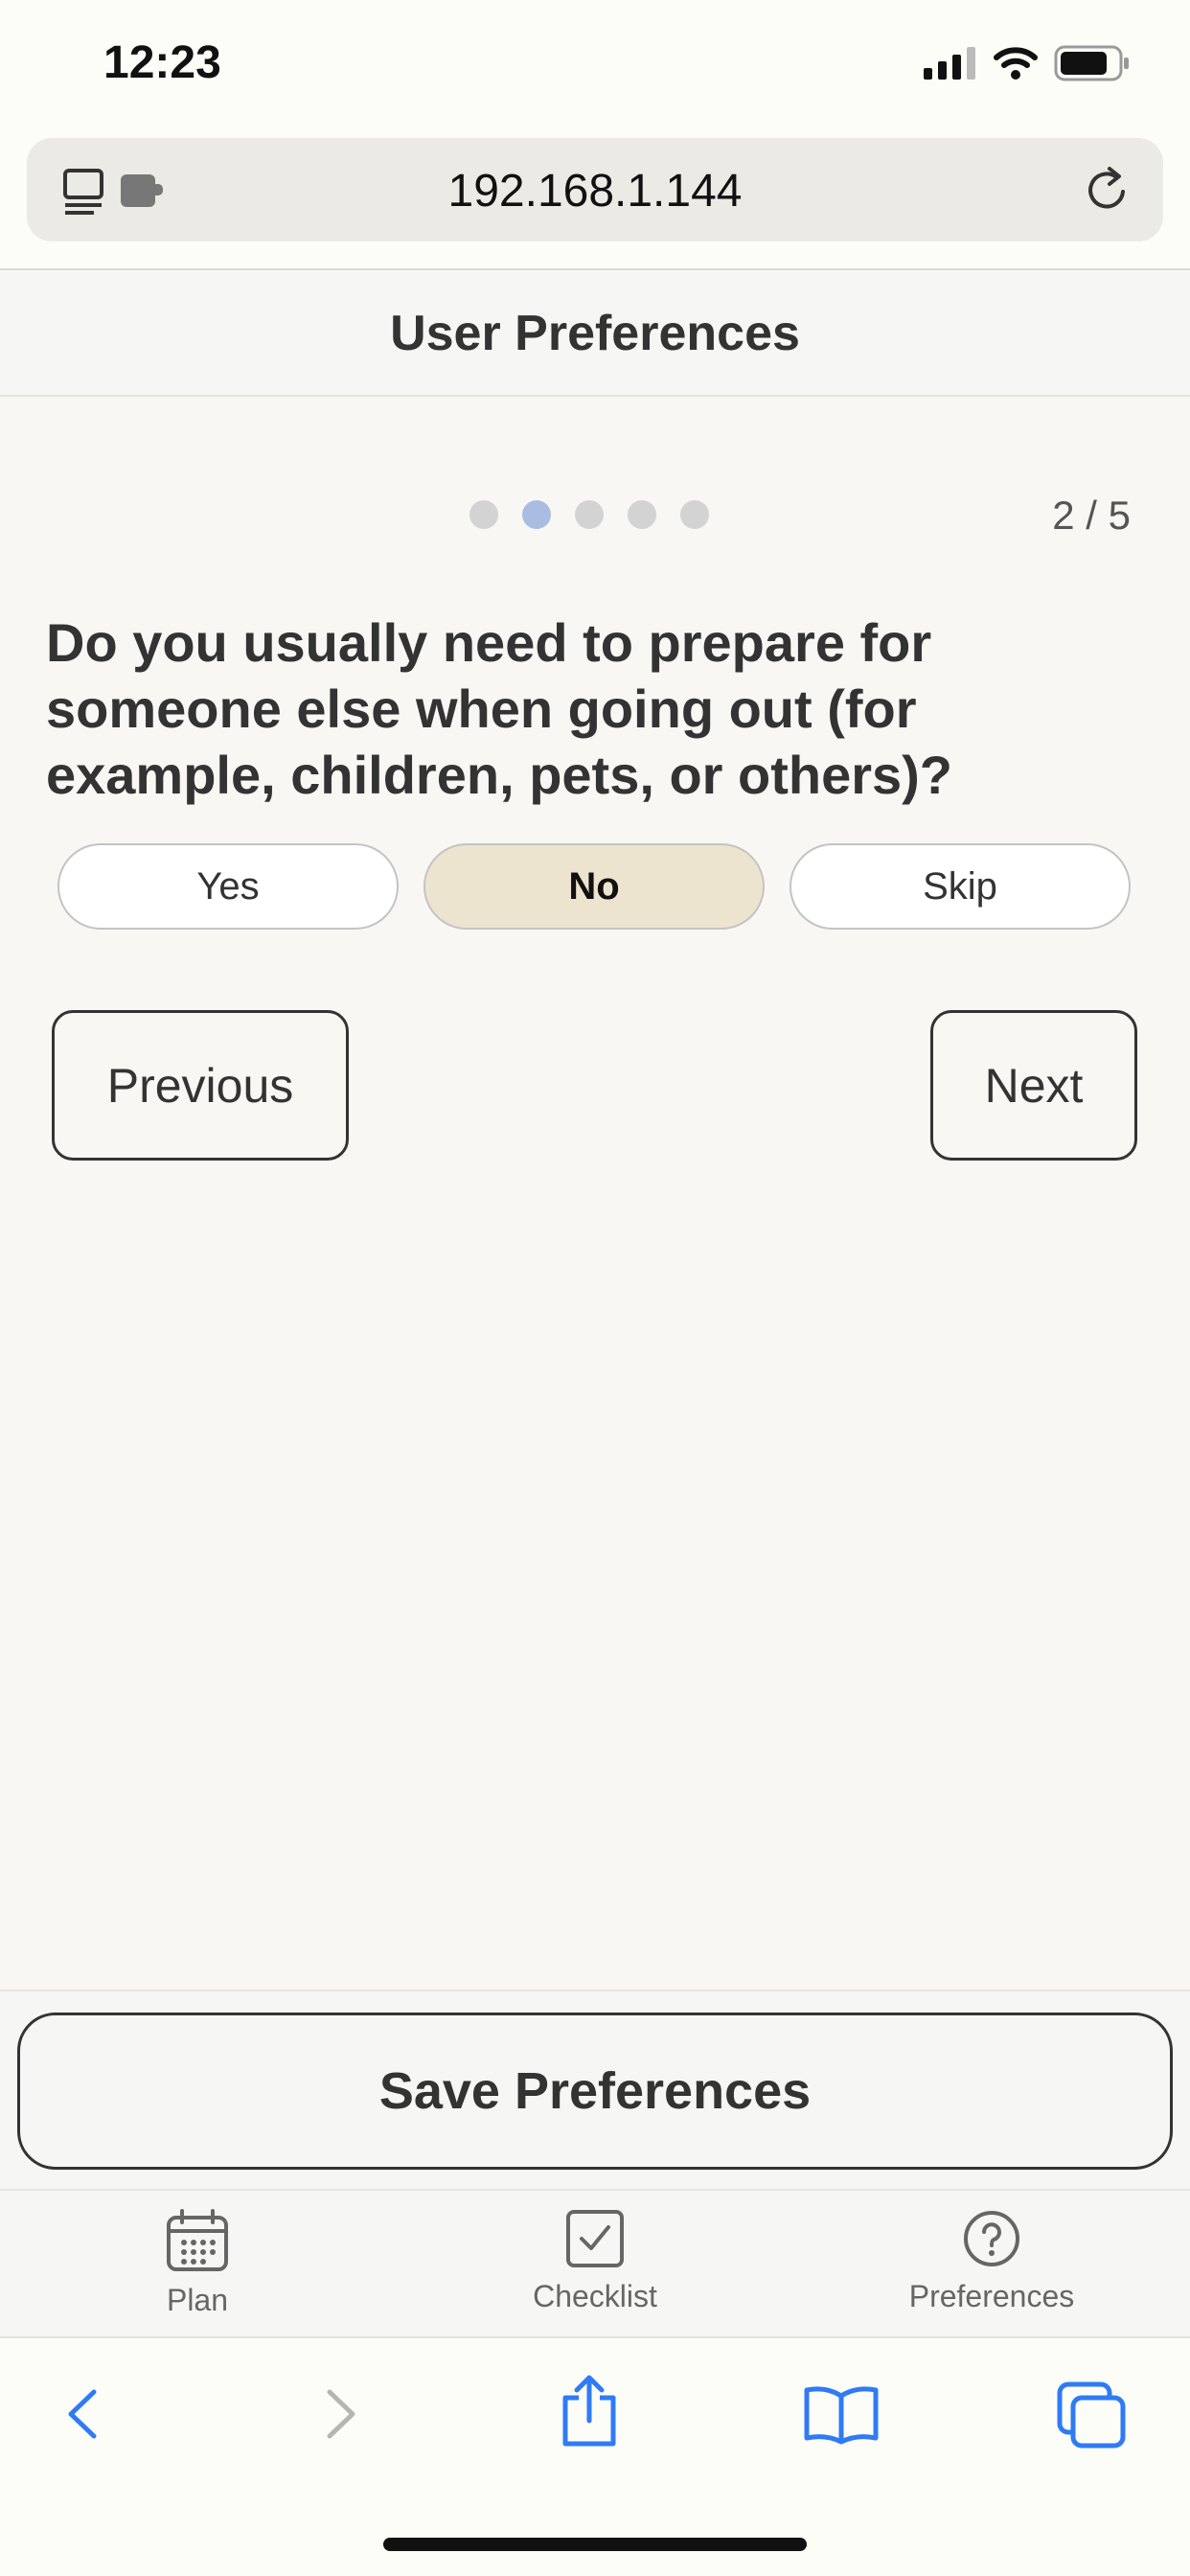 The width and height of the screenshot is (1190, 2576). Describe the element at coordinates (162, 63) in the screenshot. I see `status-time: 12:23` at that location.